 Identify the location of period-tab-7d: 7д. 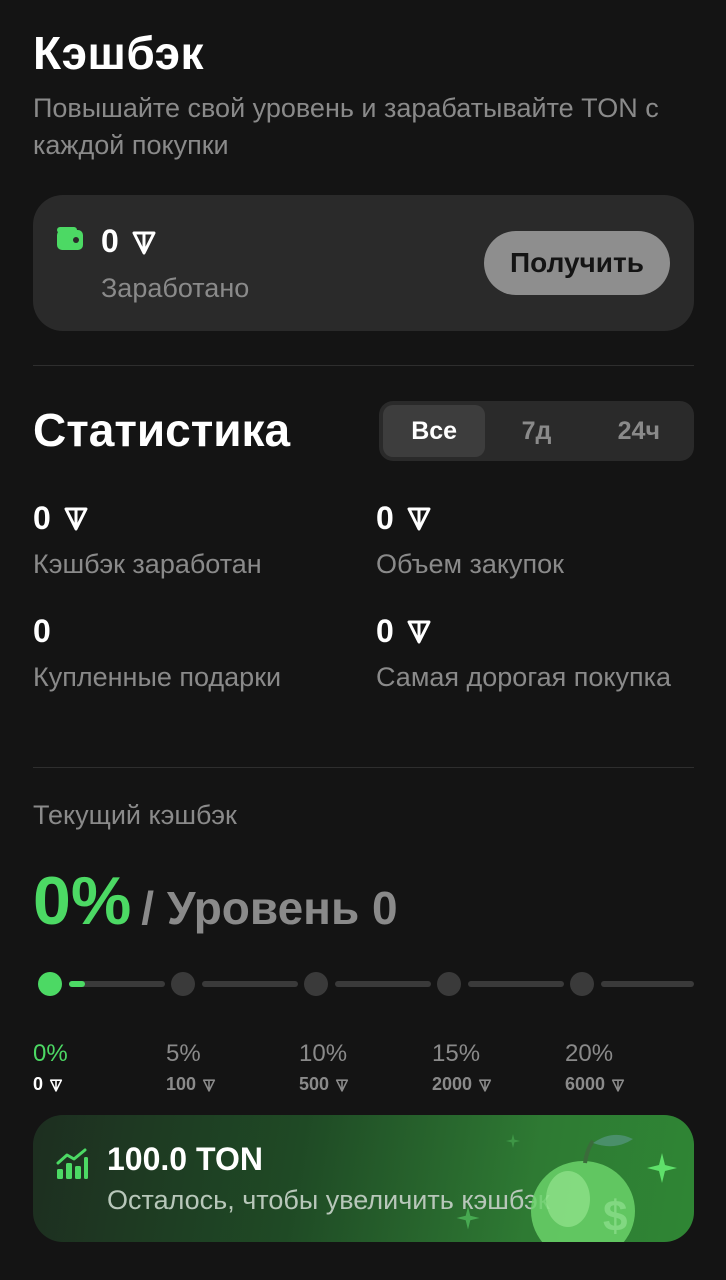
(536, 431).